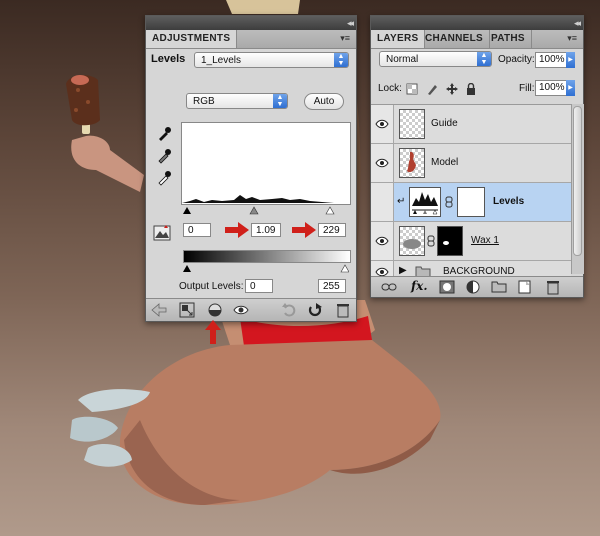 This screenshot has height=536, width=600. I want to click on ice-cream-bar, so click(83, 104).